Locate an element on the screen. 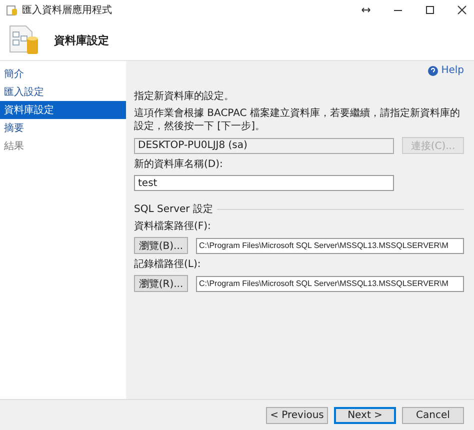 The height and width of the screenshot is (430, 474). sidebar-item: 摘要 is located at coordinates (63, 128).